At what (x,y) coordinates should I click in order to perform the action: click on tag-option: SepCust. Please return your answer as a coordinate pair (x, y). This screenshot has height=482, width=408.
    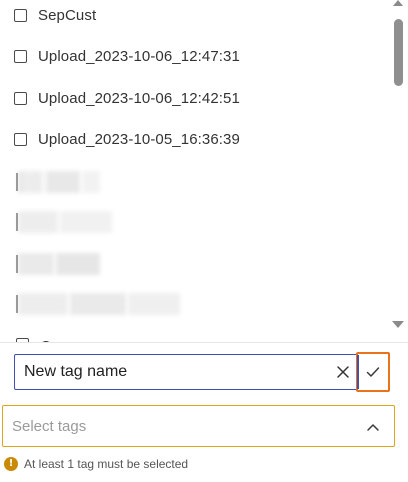
    Looking at the image, I should click on (55, 15).